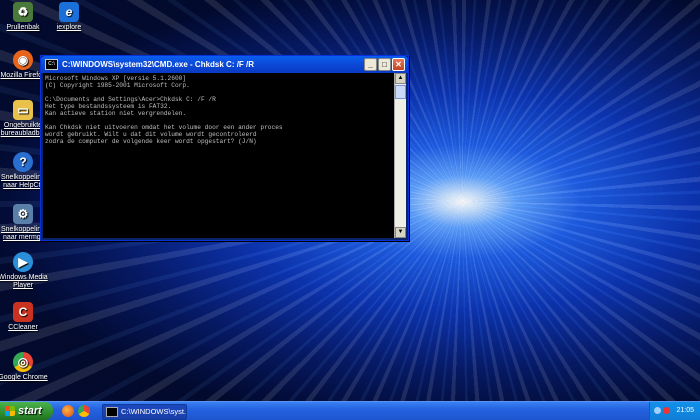  I want to click on windows-logo-icon, so click(10, 411).